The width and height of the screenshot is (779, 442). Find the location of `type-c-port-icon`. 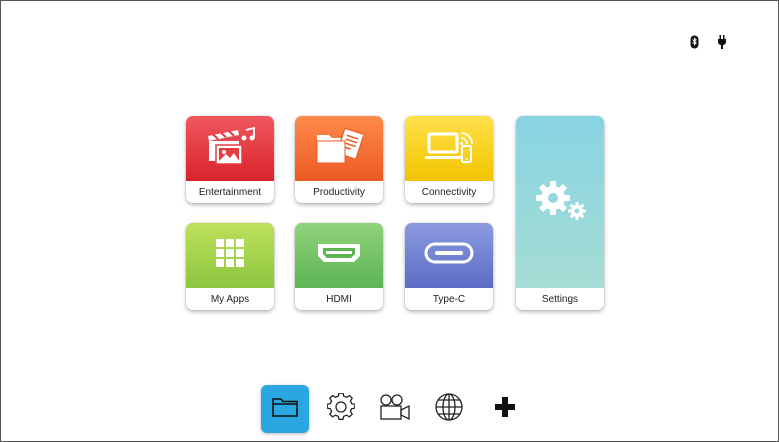

type-c-port-icon is located at coordinates (449, 255).